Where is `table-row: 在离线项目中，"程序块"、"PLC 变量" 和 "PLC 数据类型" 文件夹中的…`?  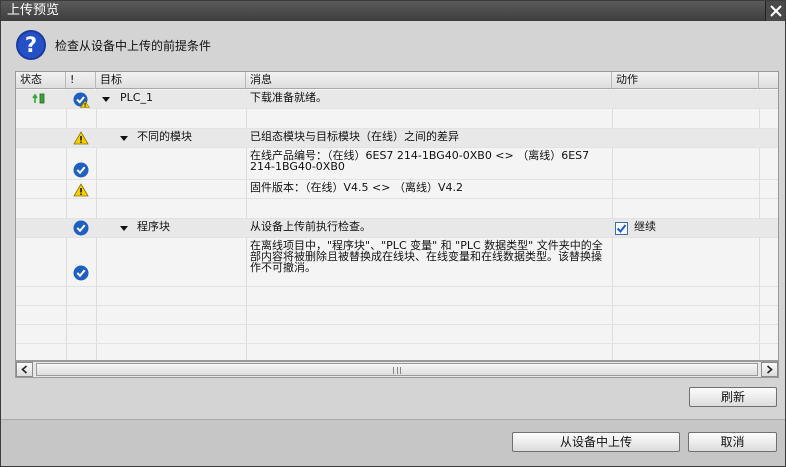 table-row: 在离线项目中，"程序块"、"PLC 变量" 和 "PLC 数据类型" 文件夹中的… is located at coordinates (397, 262).